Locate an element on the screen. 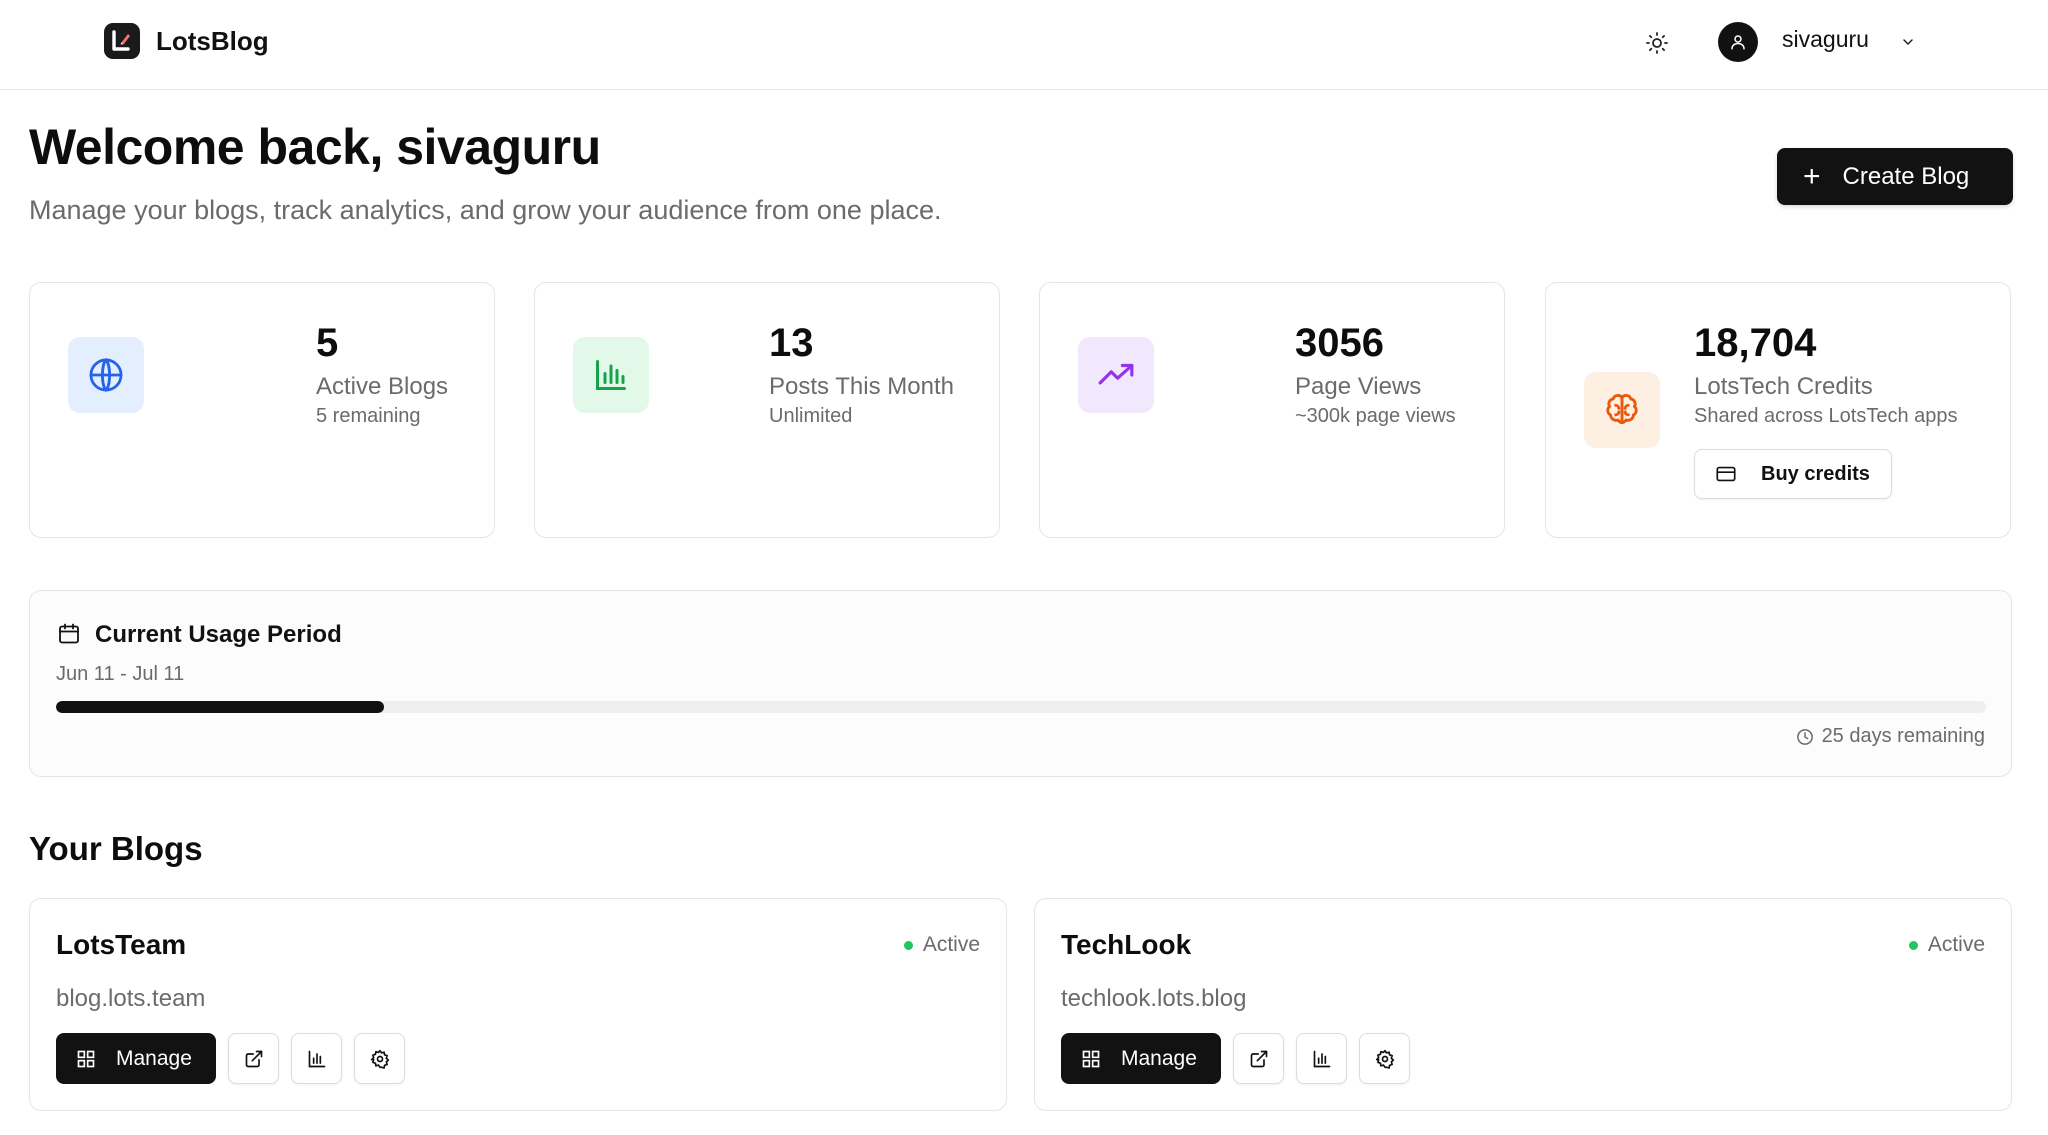 The width and height of the screenshot is (2048, 1135). stat-label: Page Views is located at coordinates (1358, 386).